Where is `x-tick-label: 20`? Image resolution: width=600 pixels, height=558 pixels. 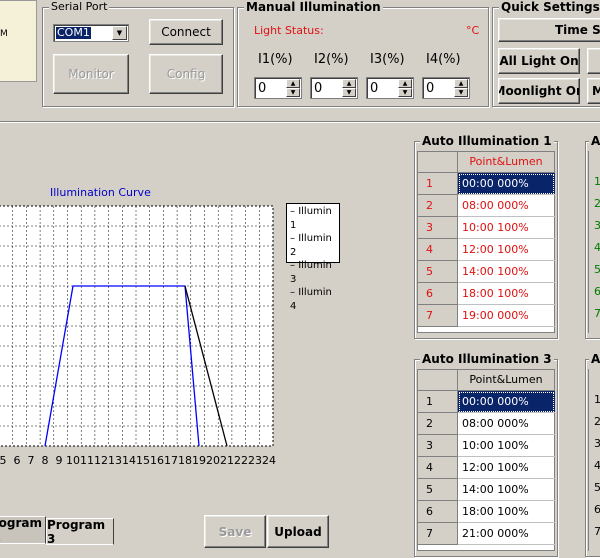 x-tick-label: 20 is located at coordinates (213, 460).